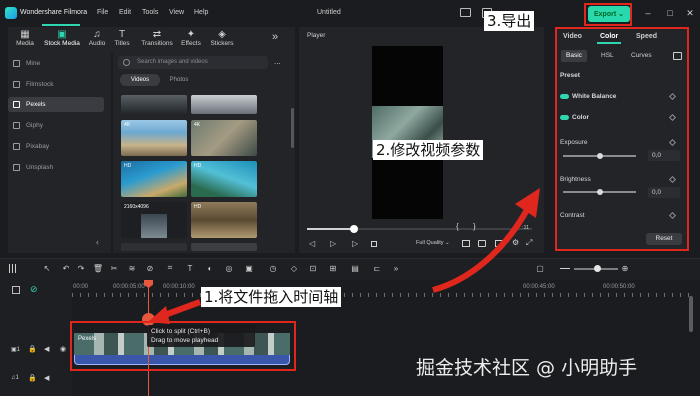 Image resolution: width=700 pixels, height=396 pixels. What do you see at coordinates (481, 249) in the screenshot?
I see `arrow-to-properties` at bounding box center [481, 249].